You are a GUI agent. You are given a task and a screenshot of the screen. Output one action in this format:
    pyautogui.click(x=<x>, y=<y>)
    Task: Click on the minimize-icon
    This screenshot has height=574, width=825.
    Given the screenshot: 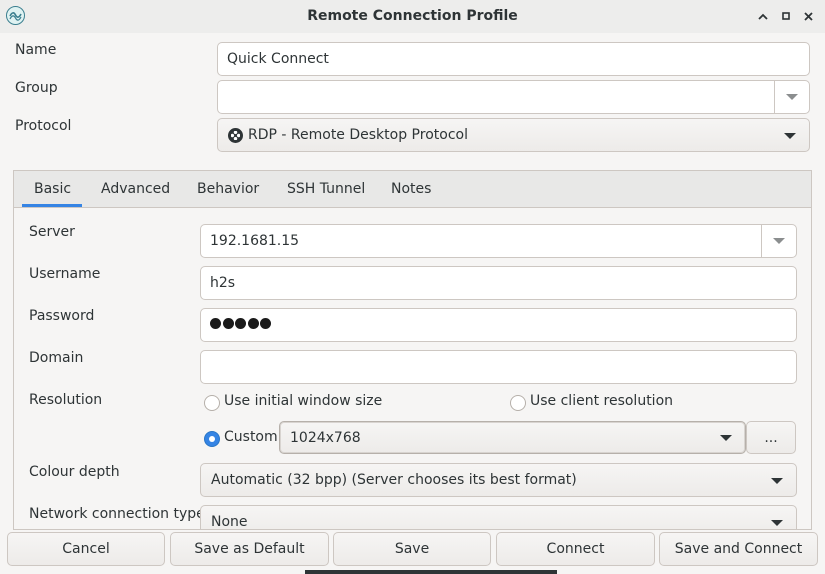 What is the action you would take?
    pyautogui.click(x=763, y=16)
    